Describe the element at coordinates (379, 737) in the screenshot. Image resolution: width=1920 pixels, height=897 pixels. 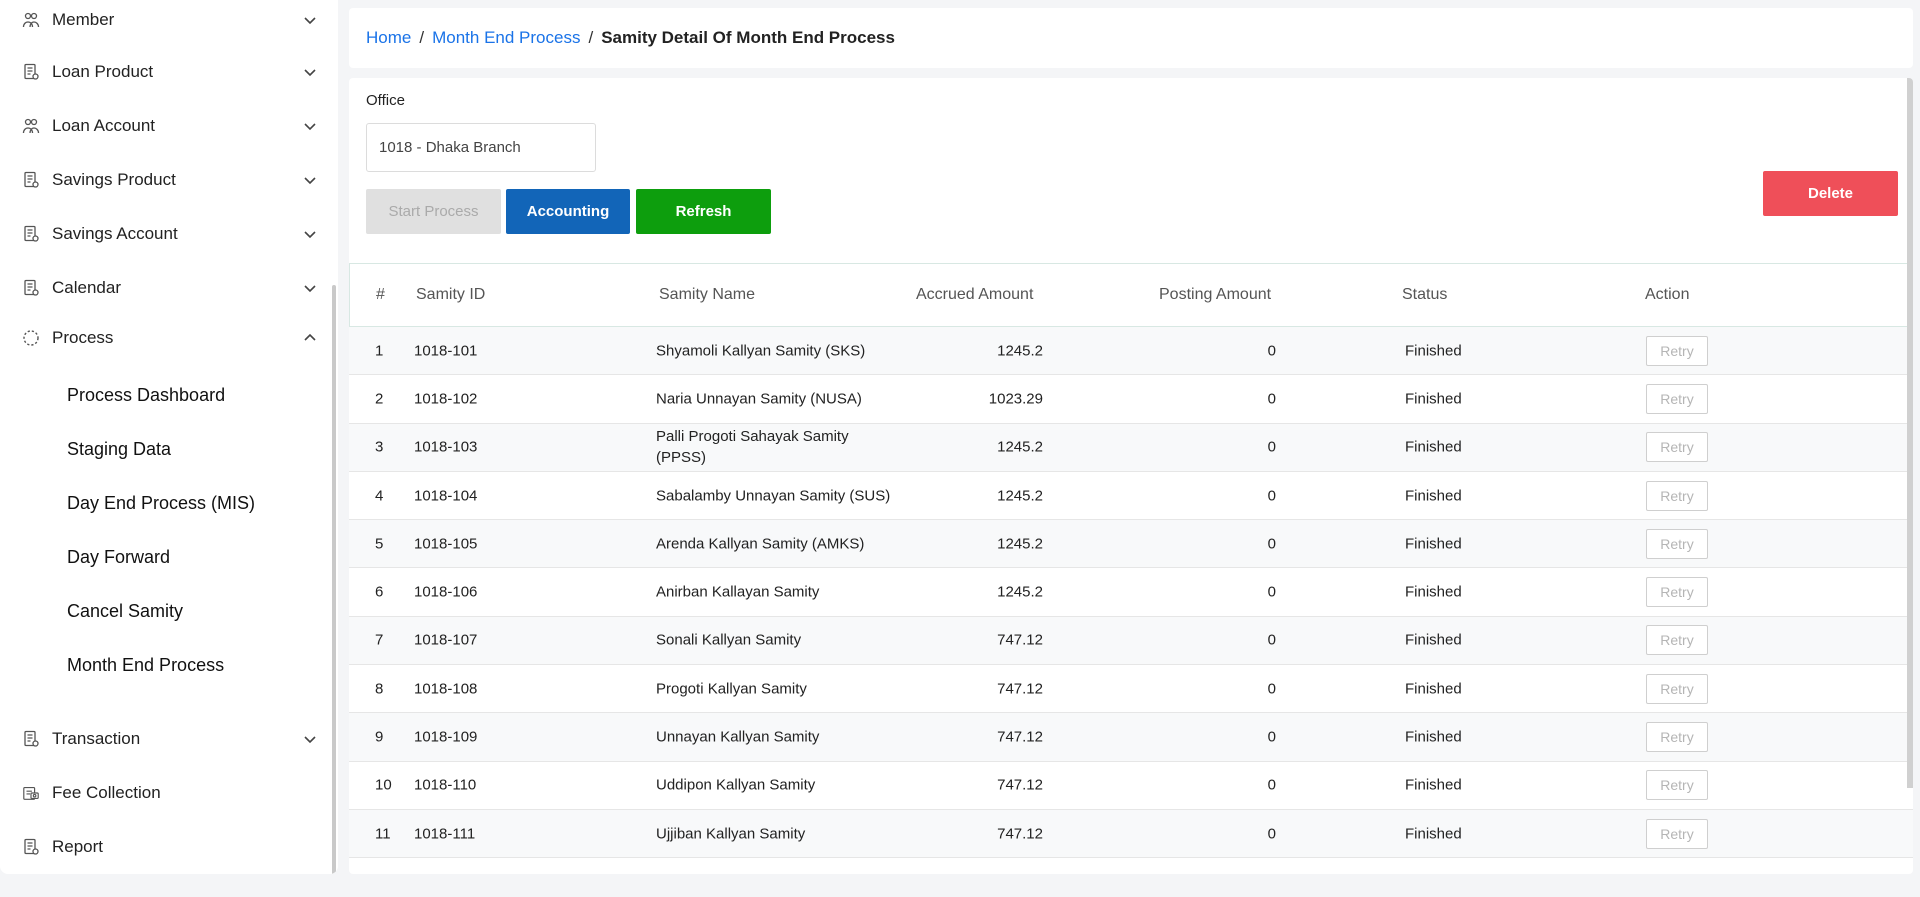
I see `row-number: 9` at that location.